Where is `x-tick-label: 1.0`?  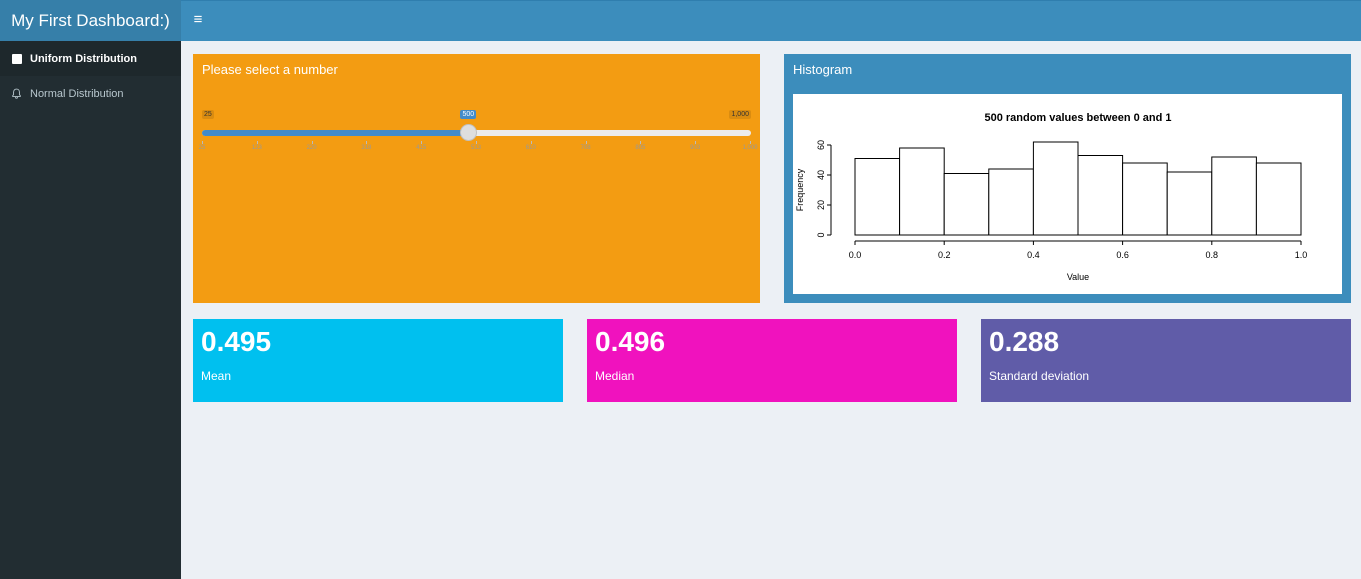 x-tick-label: 1.0 is located at coordinates (1301, 255).